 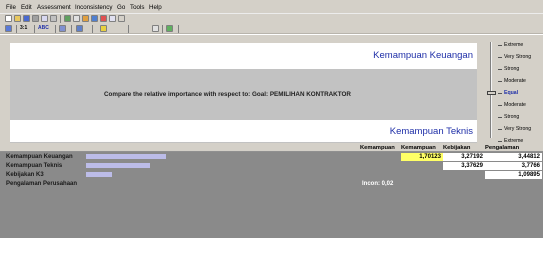 What do you see at coordinates (79, 28) in the screenshot?
I see `questionnaire-icon` at bounding box center [79, 28].